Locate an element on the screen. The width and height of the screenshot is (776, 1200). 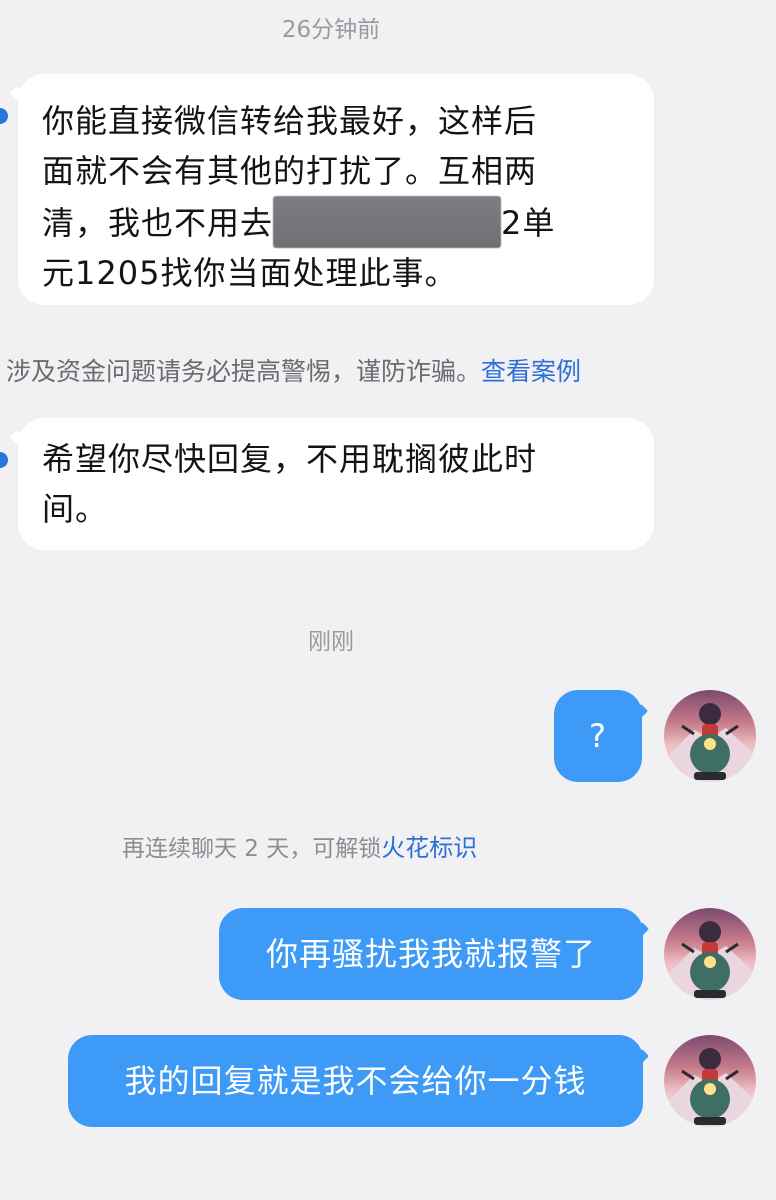
message-line: 希望你尽快回复，不用耽搁彼此时 is located at coordinates (290, 459).